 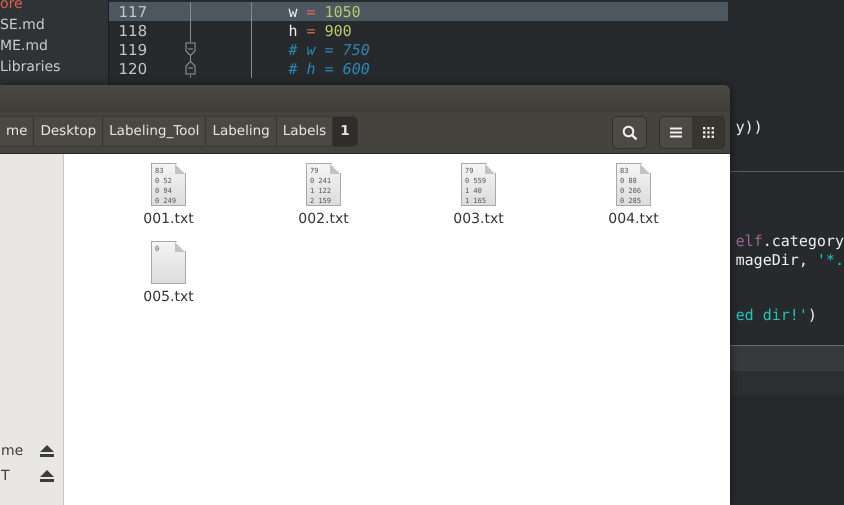 I want to click on breadcrumb-button: Desktop, so click(x=69, y=131).